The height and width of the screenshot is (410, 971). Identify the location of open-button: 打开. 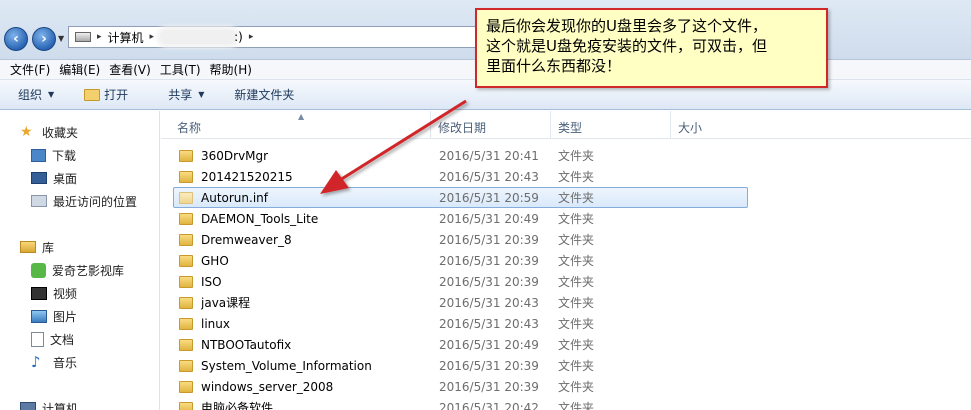
(106, 94).